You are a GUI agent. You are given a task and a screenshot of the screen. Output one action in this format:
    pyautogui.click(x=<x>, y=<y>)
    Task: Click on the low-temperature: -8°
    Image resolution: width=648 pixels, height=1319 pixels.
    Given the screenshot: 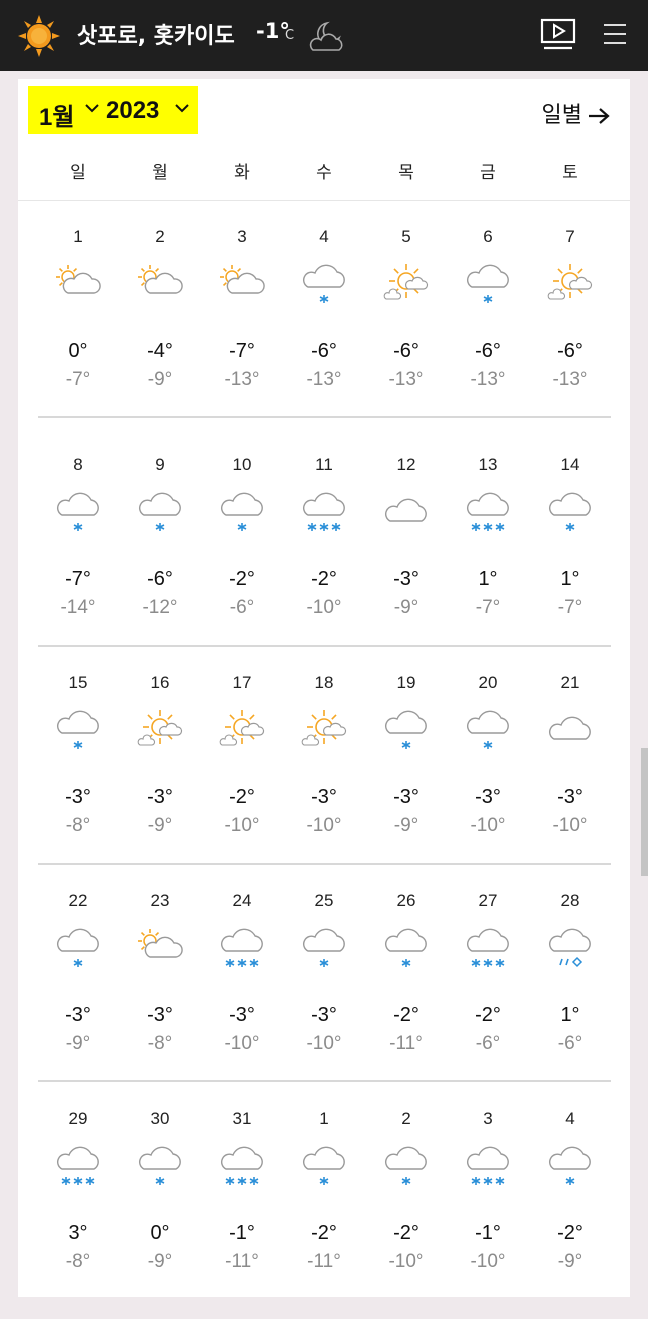 What is the action you would take?
    pyautogui.click(x=78, y=825)
    